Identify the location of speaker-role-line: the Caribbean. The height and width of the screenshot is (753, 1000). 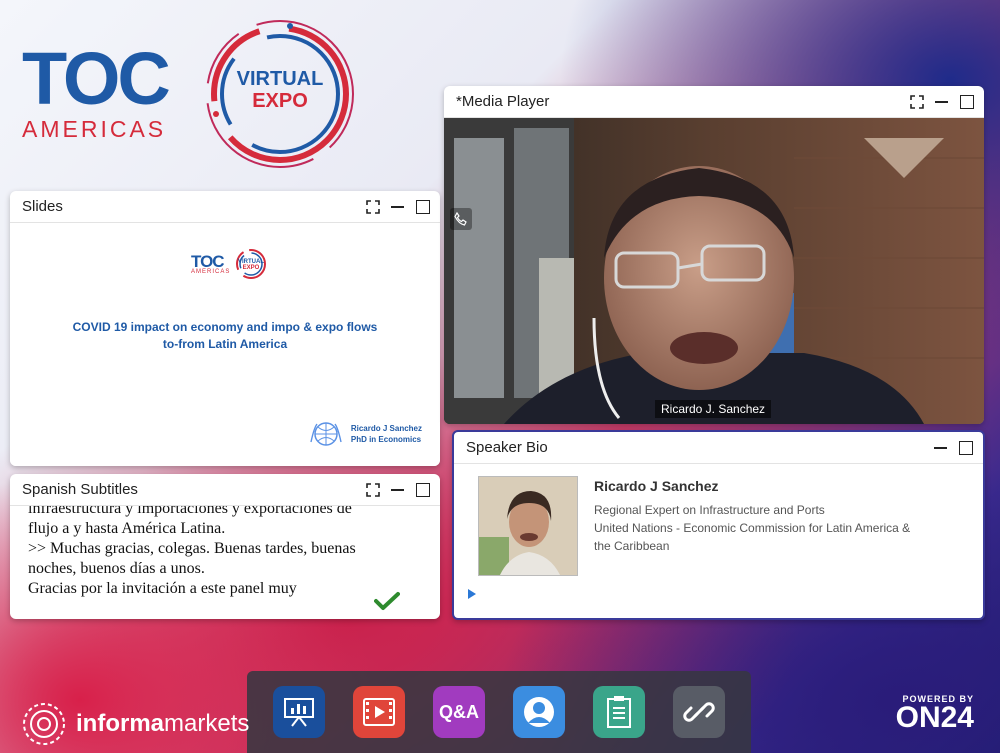
(632, 546).